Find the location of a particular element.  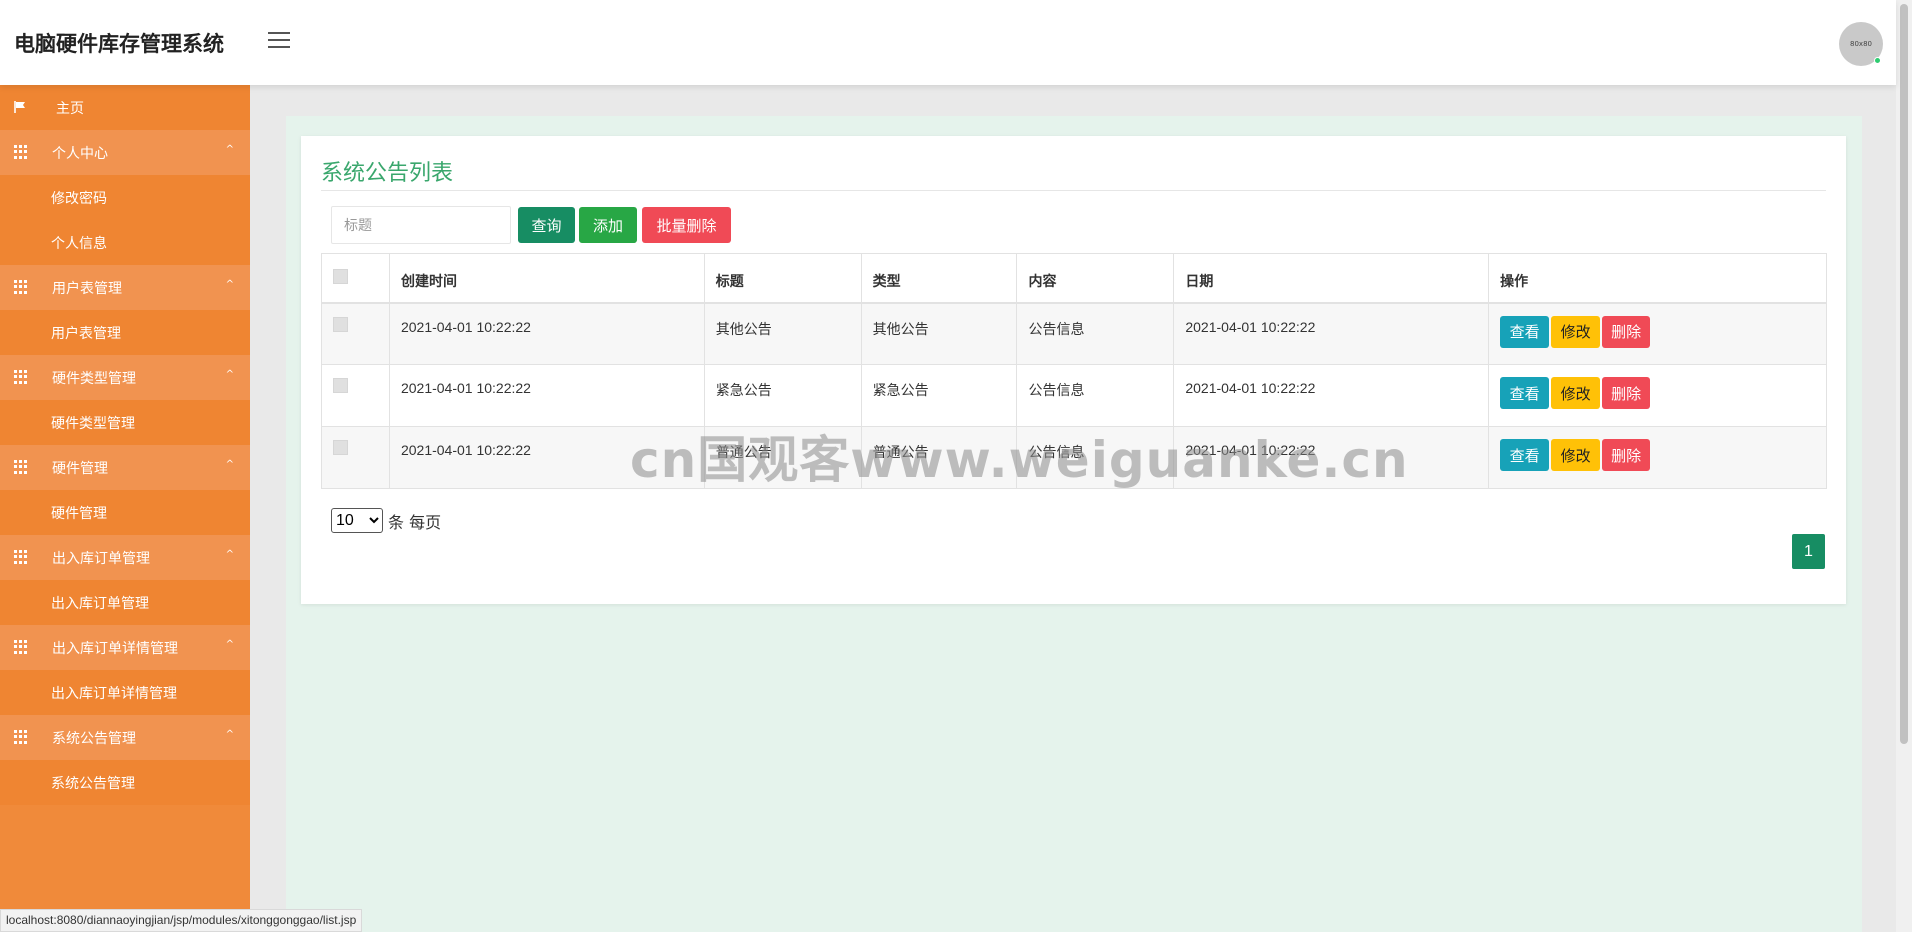

type-cell: 紧急公告 is located at coordinates (939, 395).